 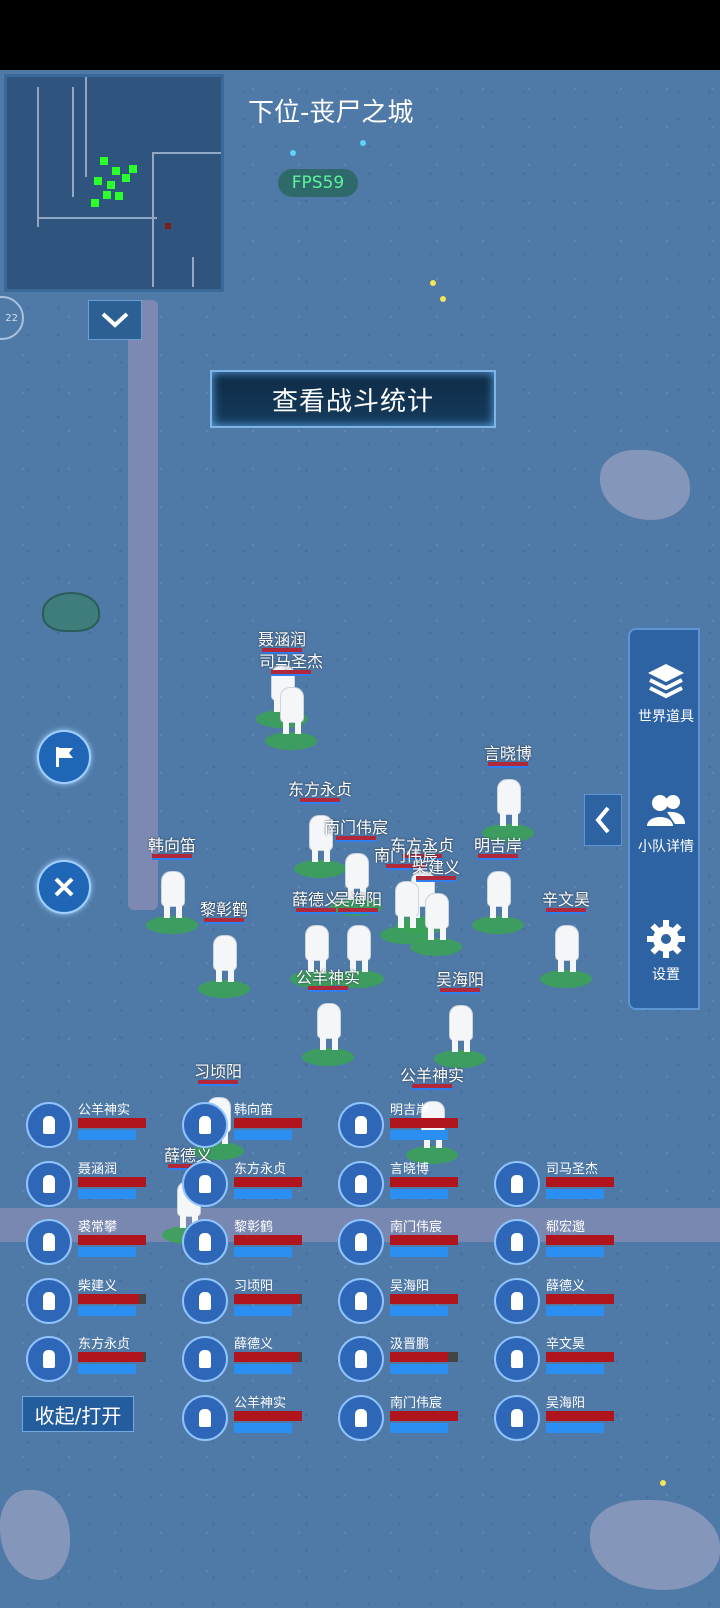 I want to click on squad-member: 汲晋鹏, so click(x=413, y=1362).